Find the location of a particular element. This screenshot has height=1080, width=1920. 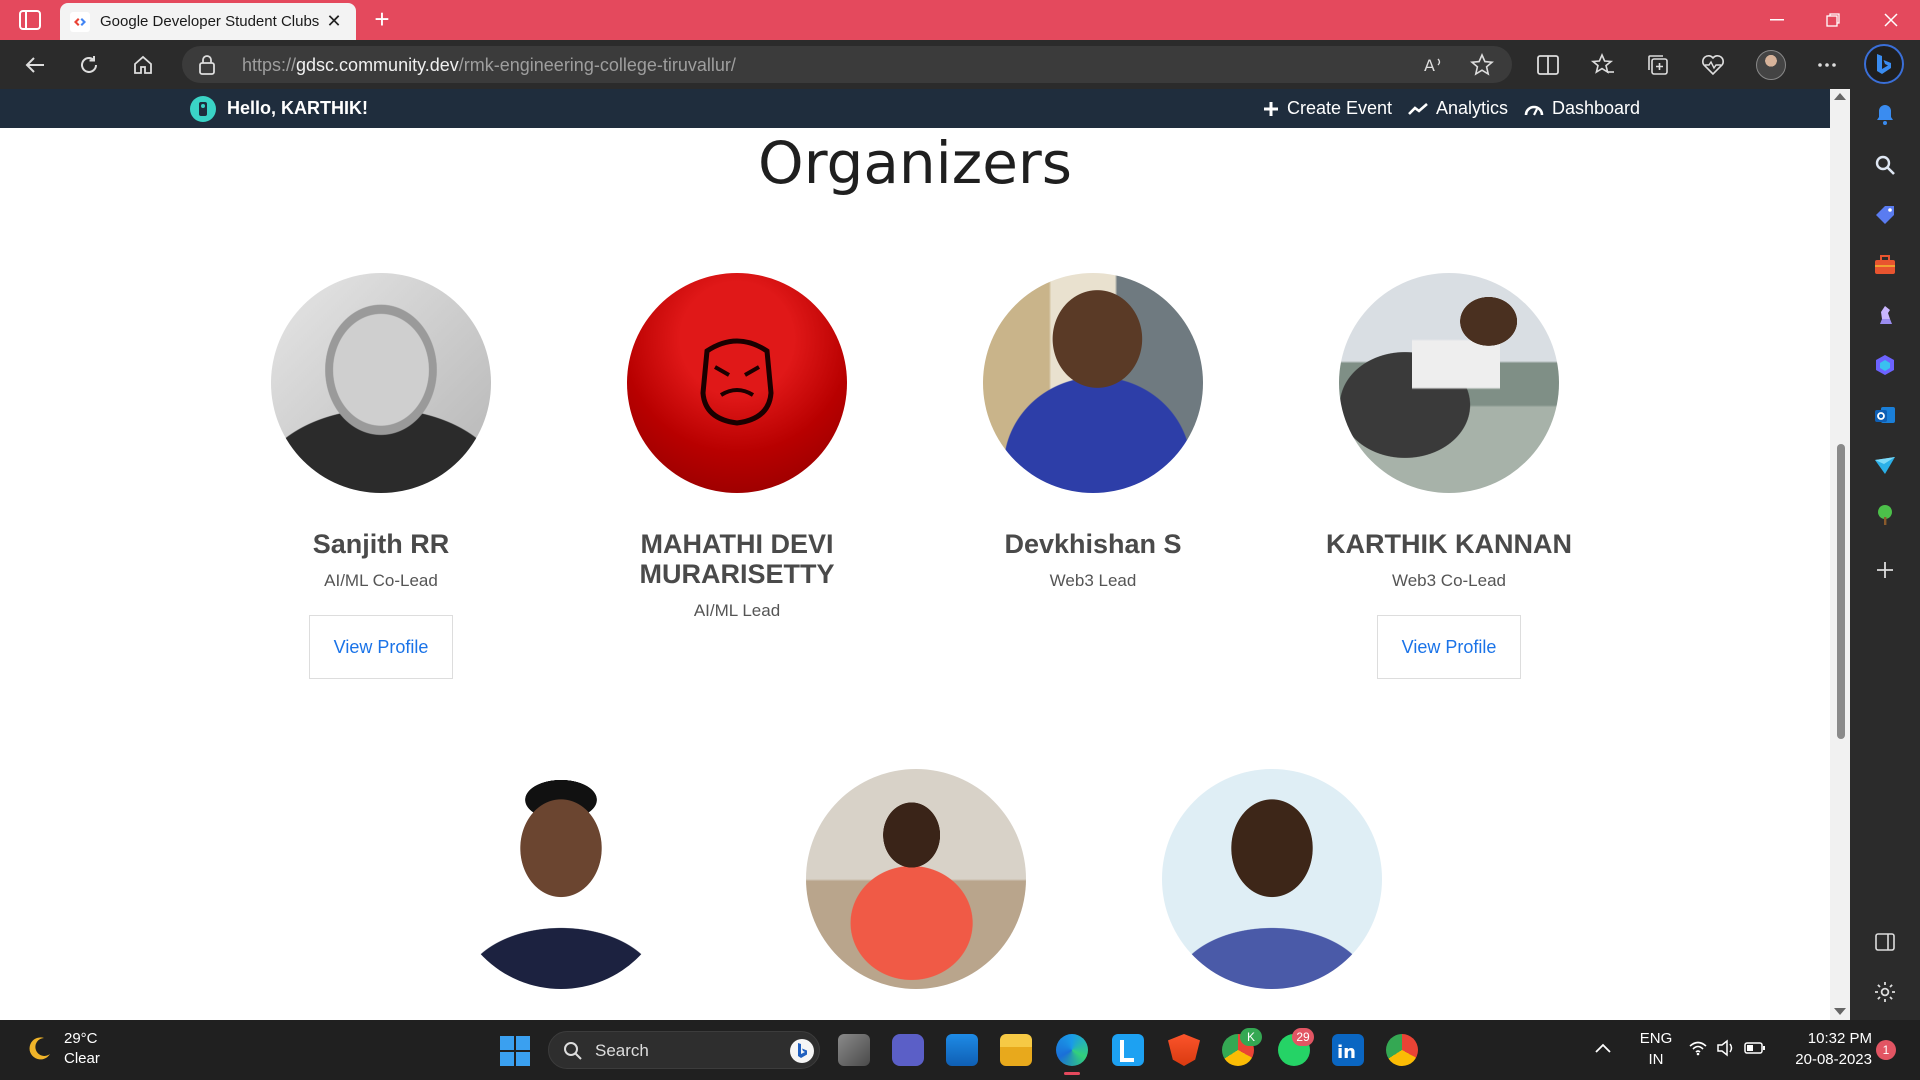

analytics-label: Analytics is located at coordinates (1472, 108).